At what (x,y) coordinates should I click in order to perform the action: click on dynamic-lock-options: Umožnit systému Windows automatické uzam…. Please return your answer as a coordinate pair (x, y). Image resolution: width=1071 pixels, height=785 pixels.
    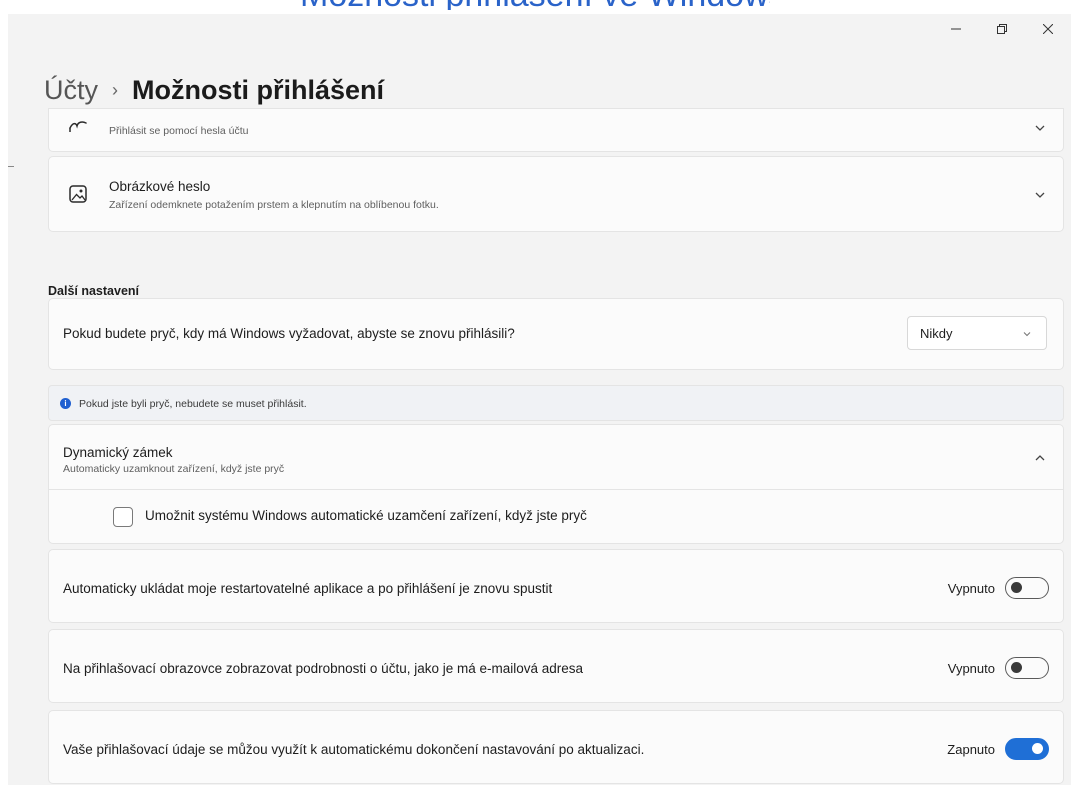
    Looking at the image, I should click on (556, 517).